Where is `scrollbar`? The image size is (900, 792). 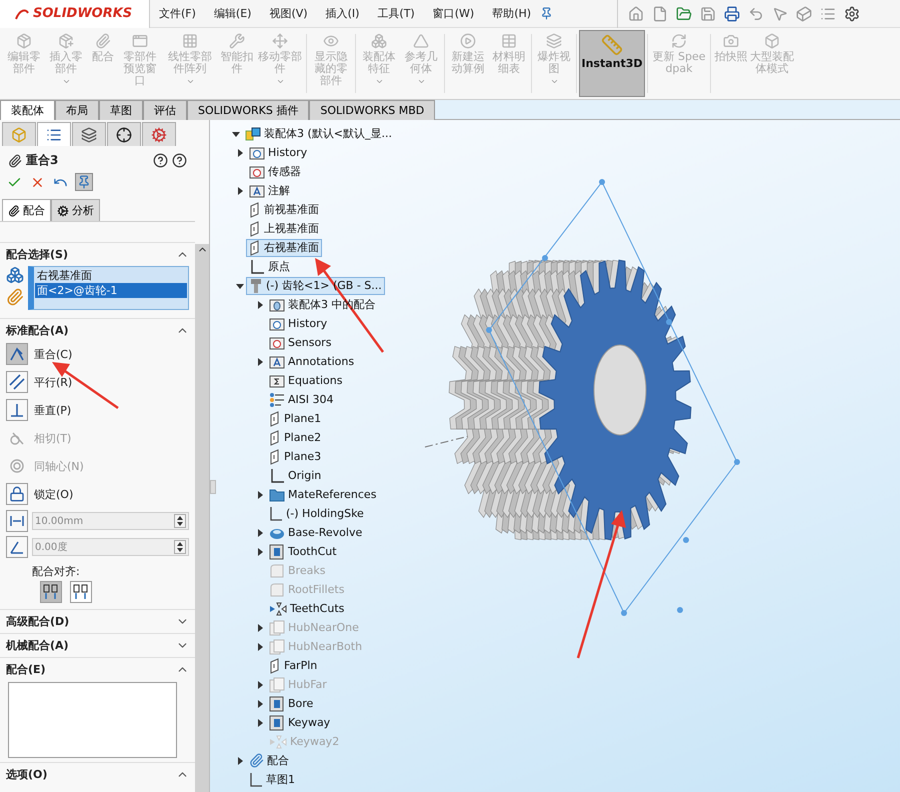 scrollbar is located at coordinates (202, 518).